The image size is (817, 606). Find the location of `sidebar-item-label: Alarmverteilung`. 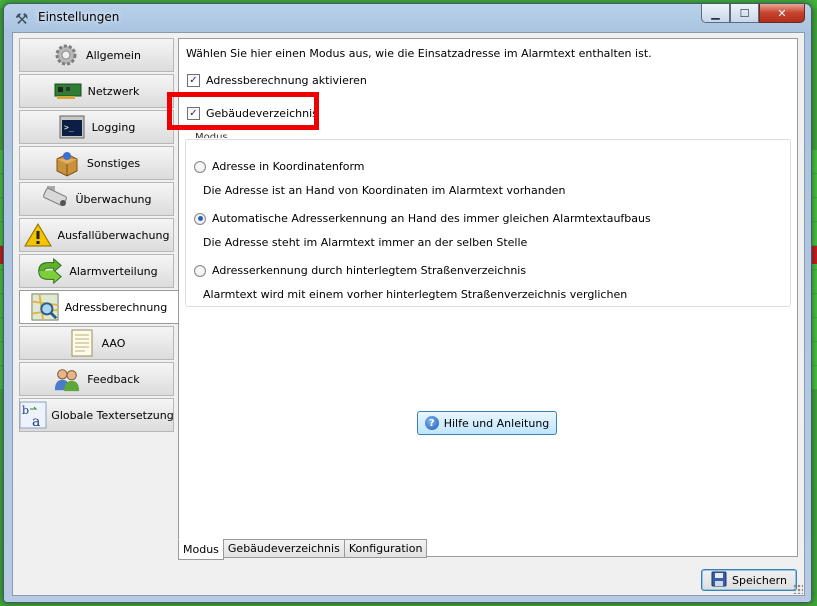

sidebar-item-label: Alarmverteilung is located at coordinates (113, 271).